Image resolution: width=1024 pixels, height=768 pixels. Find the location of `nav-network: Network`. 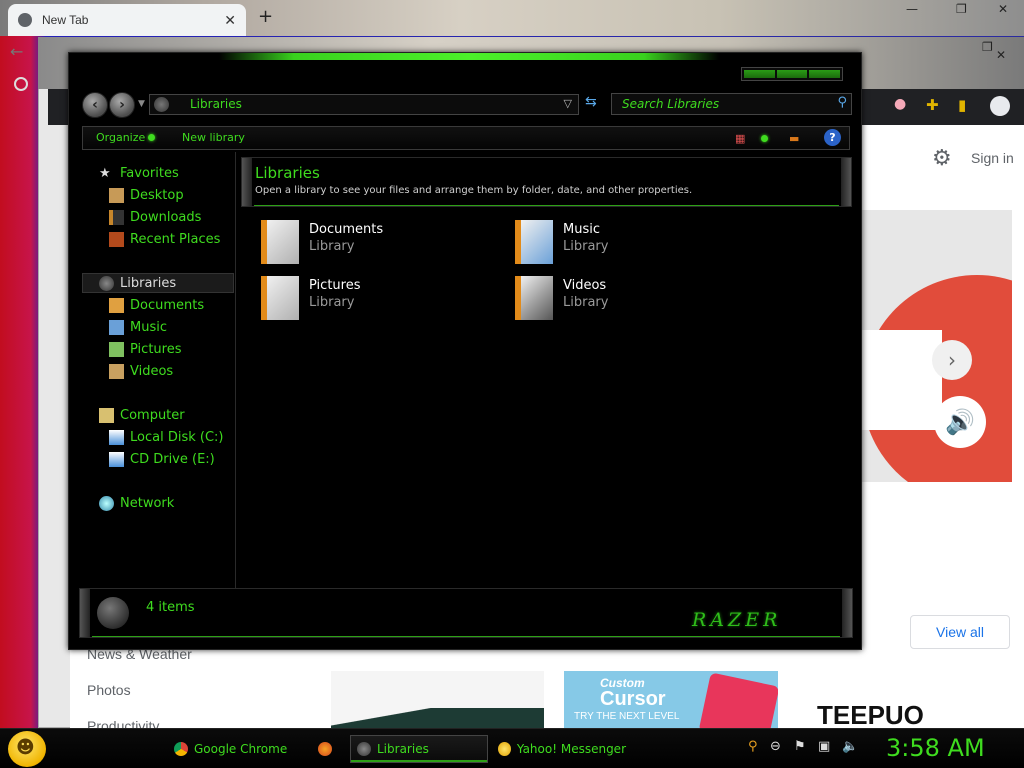

nav-network: Network is located at coordinates (136, 503).